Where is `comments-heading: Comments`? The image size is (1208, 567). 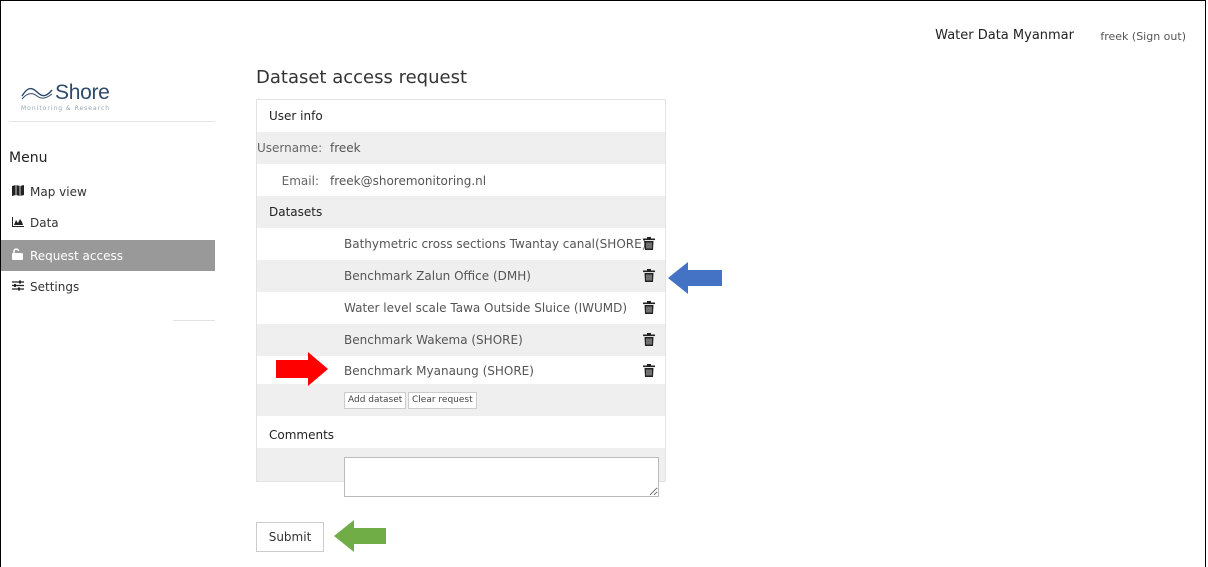
comments-heading: Comments is located at coordinates (302, 435).